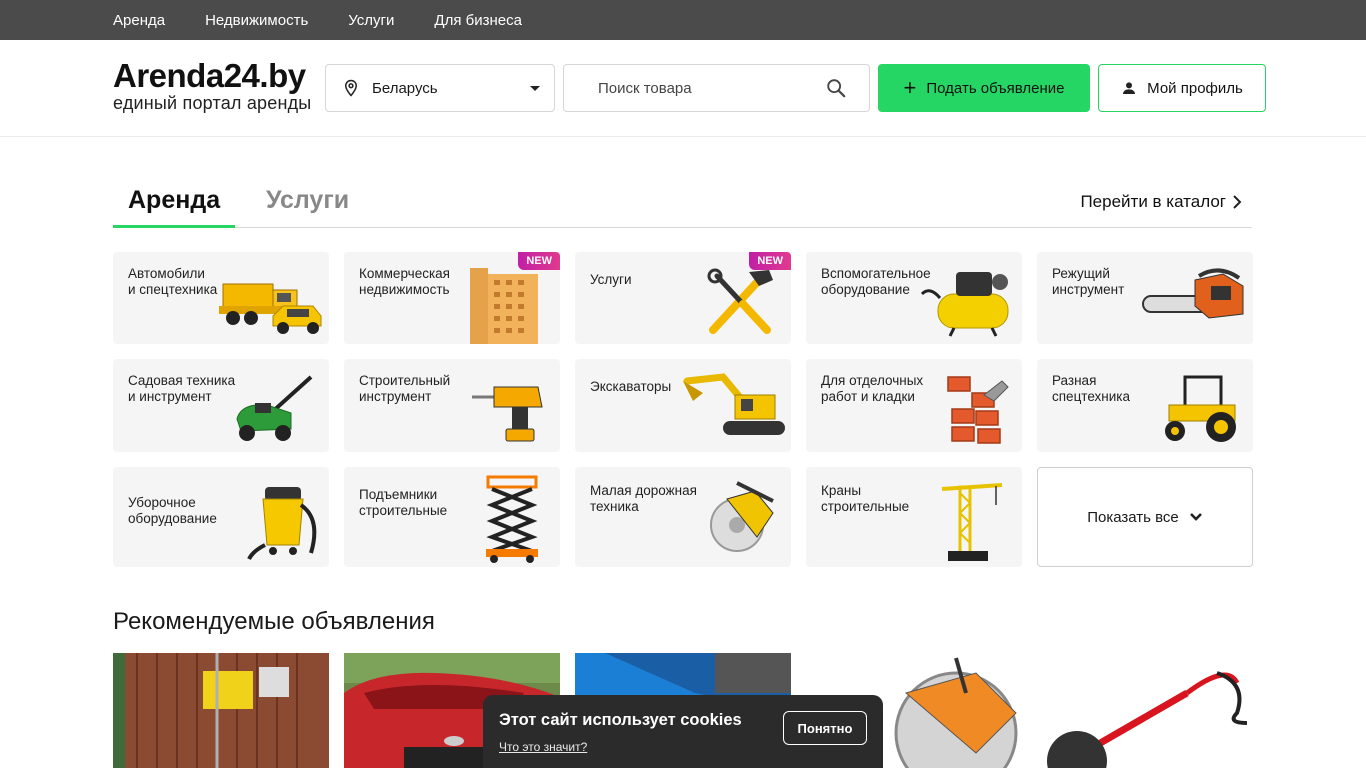 The height and width of the screenshot is (768, 1366). What do you see at coordinates (1133, 517) in the screenshot?
I see `show-all-label: Показать все` at bounding box center [1133, 517].